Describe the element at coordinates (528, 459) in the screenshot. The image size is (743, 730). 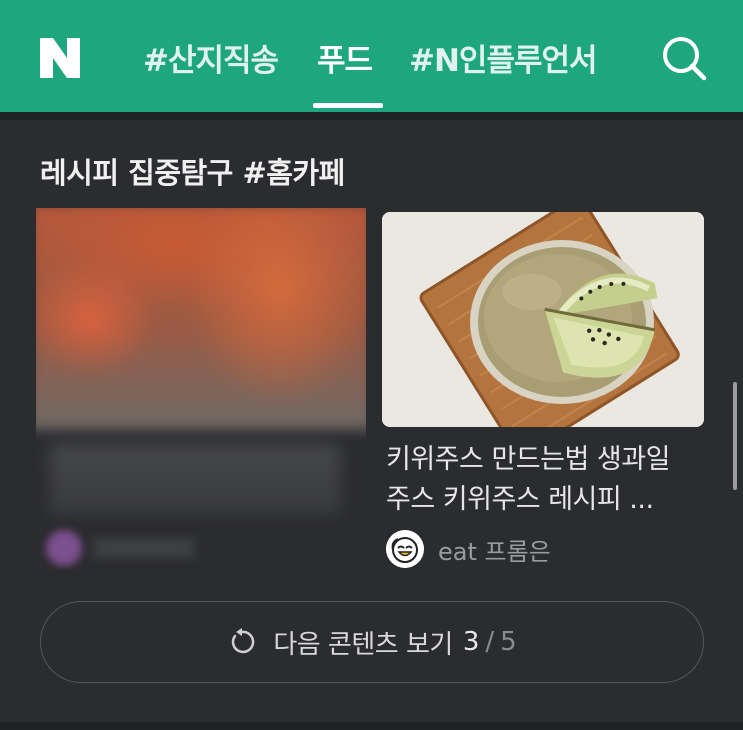
I see `card-title-line1: 키위주스 만드는법 생과일` at that location.